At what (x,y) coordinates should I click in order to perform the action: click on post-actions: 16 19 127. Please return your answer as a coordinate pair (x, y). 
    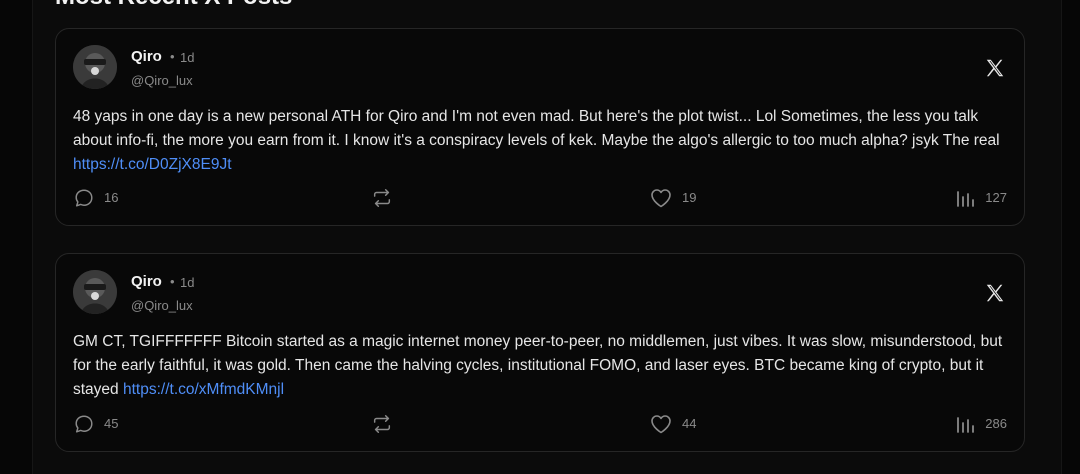
    Looking at the image, I should click on (540, 198).